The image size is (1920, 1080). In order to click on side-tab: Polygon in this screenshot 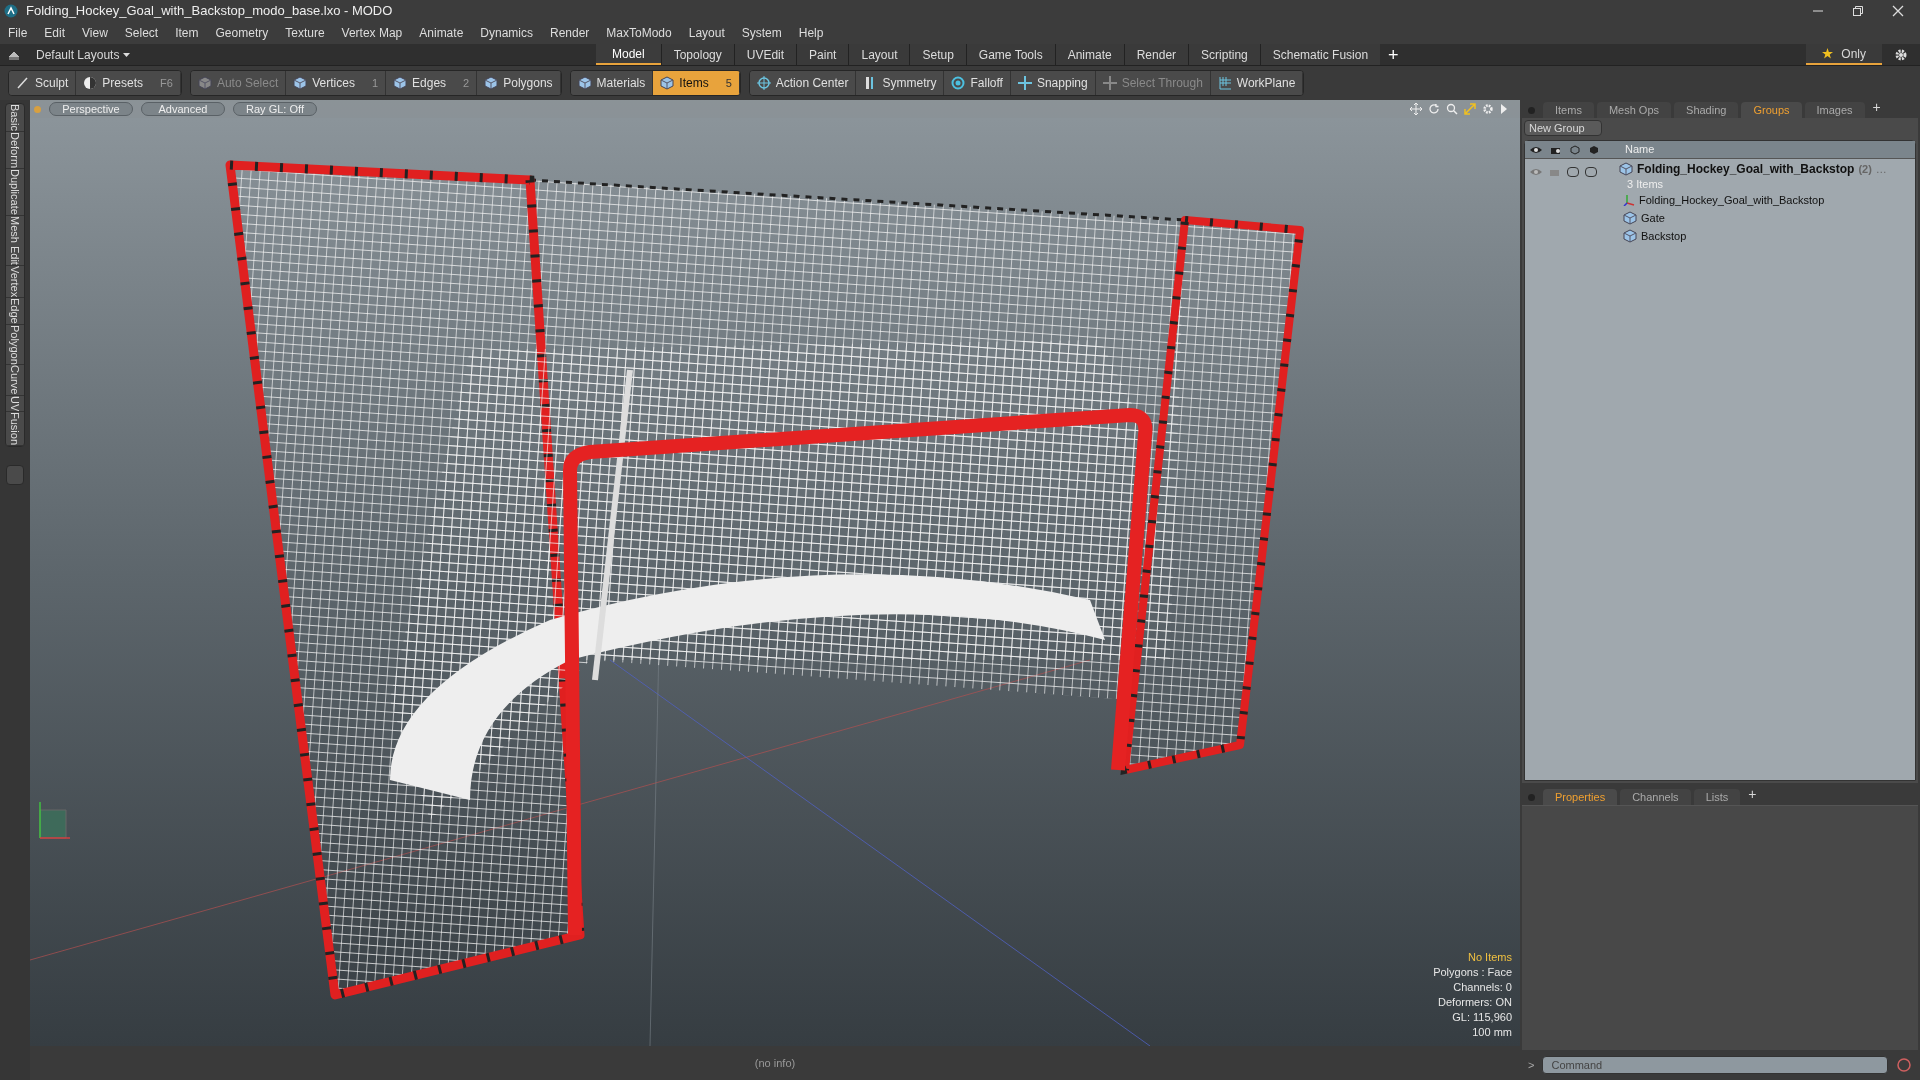, I will do `click(15, 345)`.